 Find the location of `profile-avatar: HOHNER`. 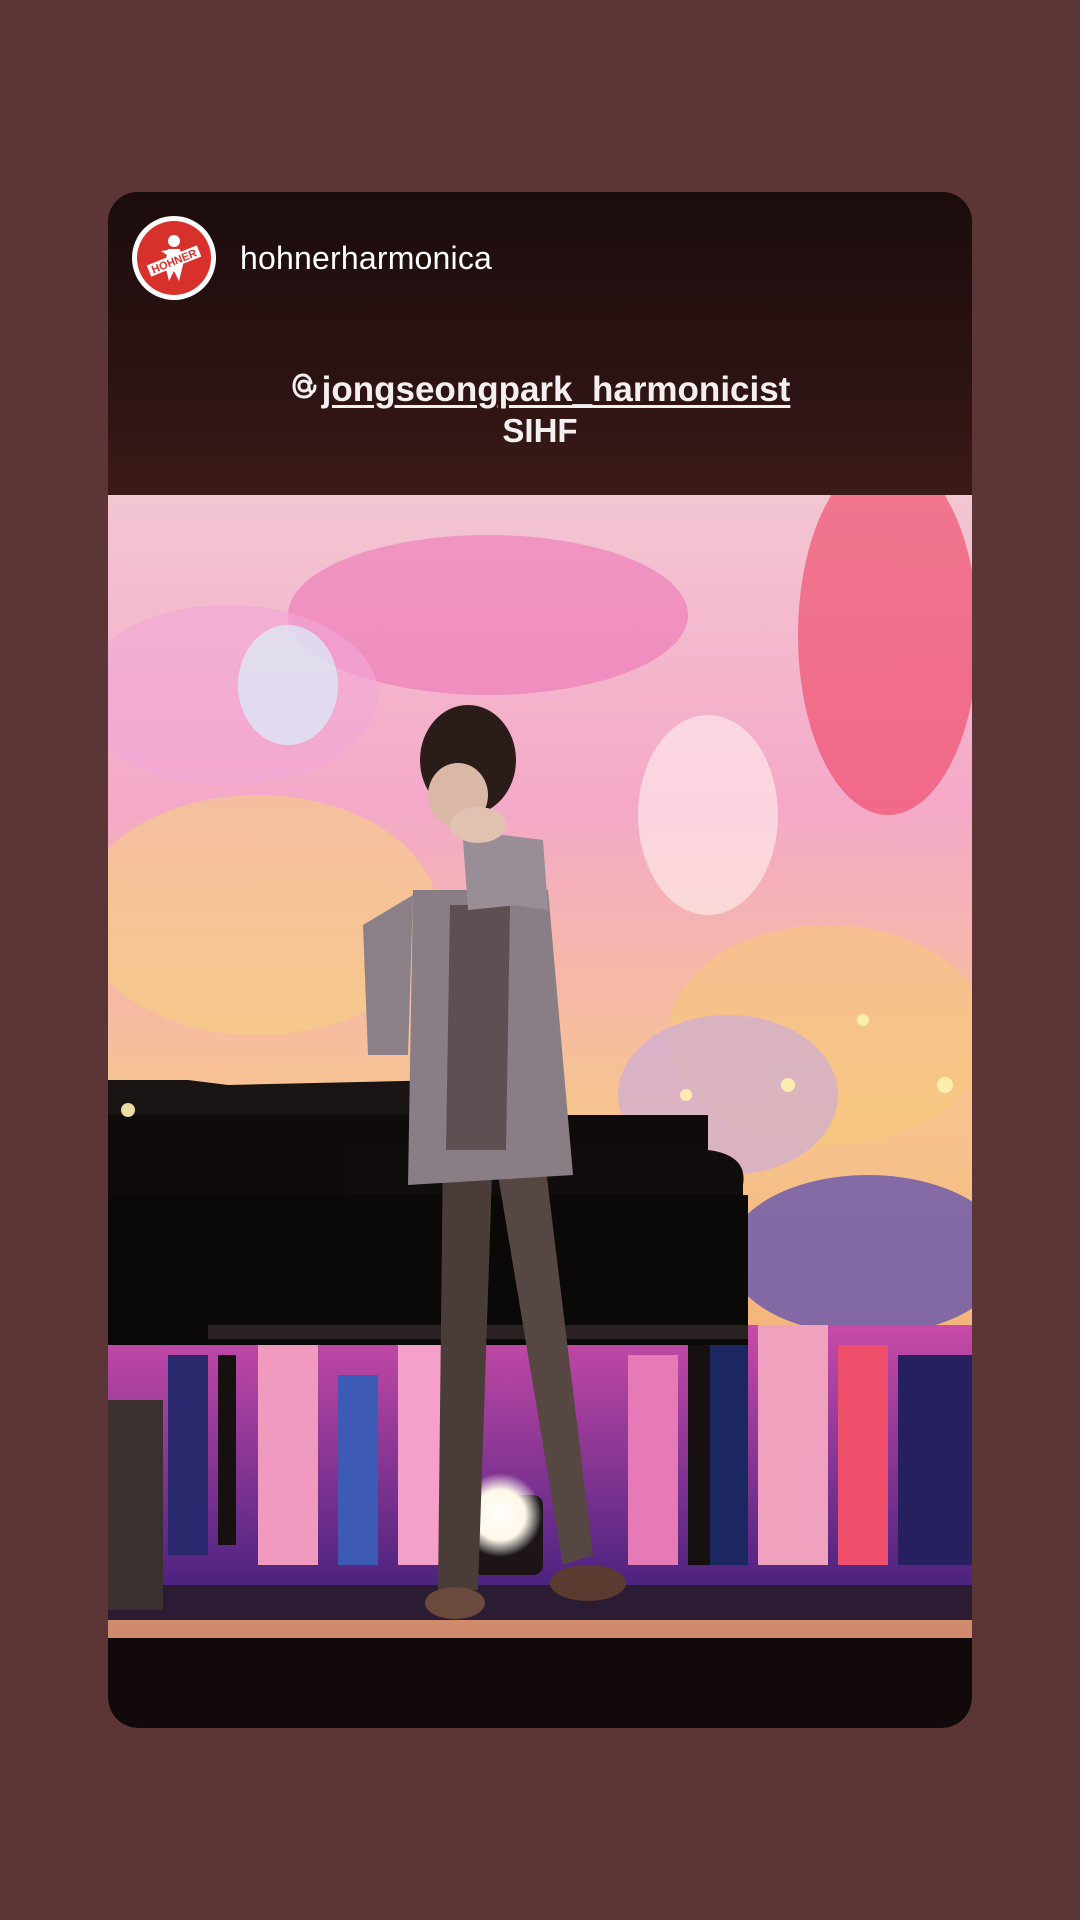

profile-avatar: HOHNER is located at coordinates (174, 258).